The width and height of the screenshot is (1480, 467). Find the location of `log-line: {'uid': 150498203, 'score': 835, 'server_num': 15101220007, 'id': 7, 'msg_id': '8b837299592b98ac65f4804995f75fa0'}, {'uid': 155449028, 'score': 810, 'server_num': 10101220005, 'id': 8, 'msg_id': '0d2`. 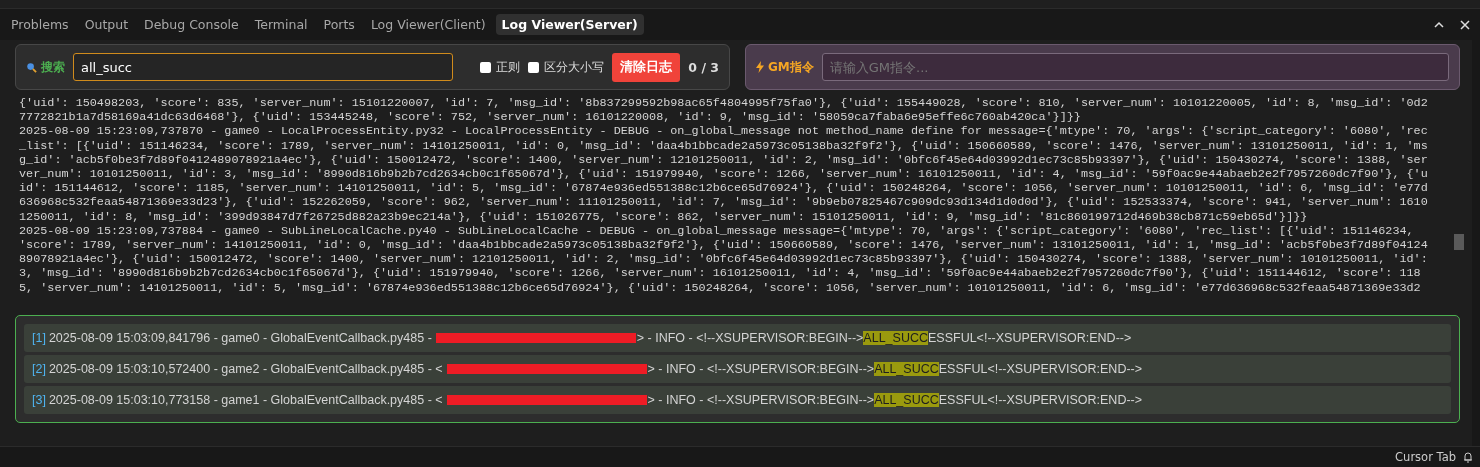

log-line: {'uid': 150498203, 'score': 835, 'server_num': 15101220007, 'id': 7, 'msg_id': '8b837299592b98ac65f4804995f75fa0'}, {'uid': 155449028, 'score': 810, 'server_num': 10101220005, 'id': 8, 'msg_id': '0d2 is located at coordinates (724, 103).